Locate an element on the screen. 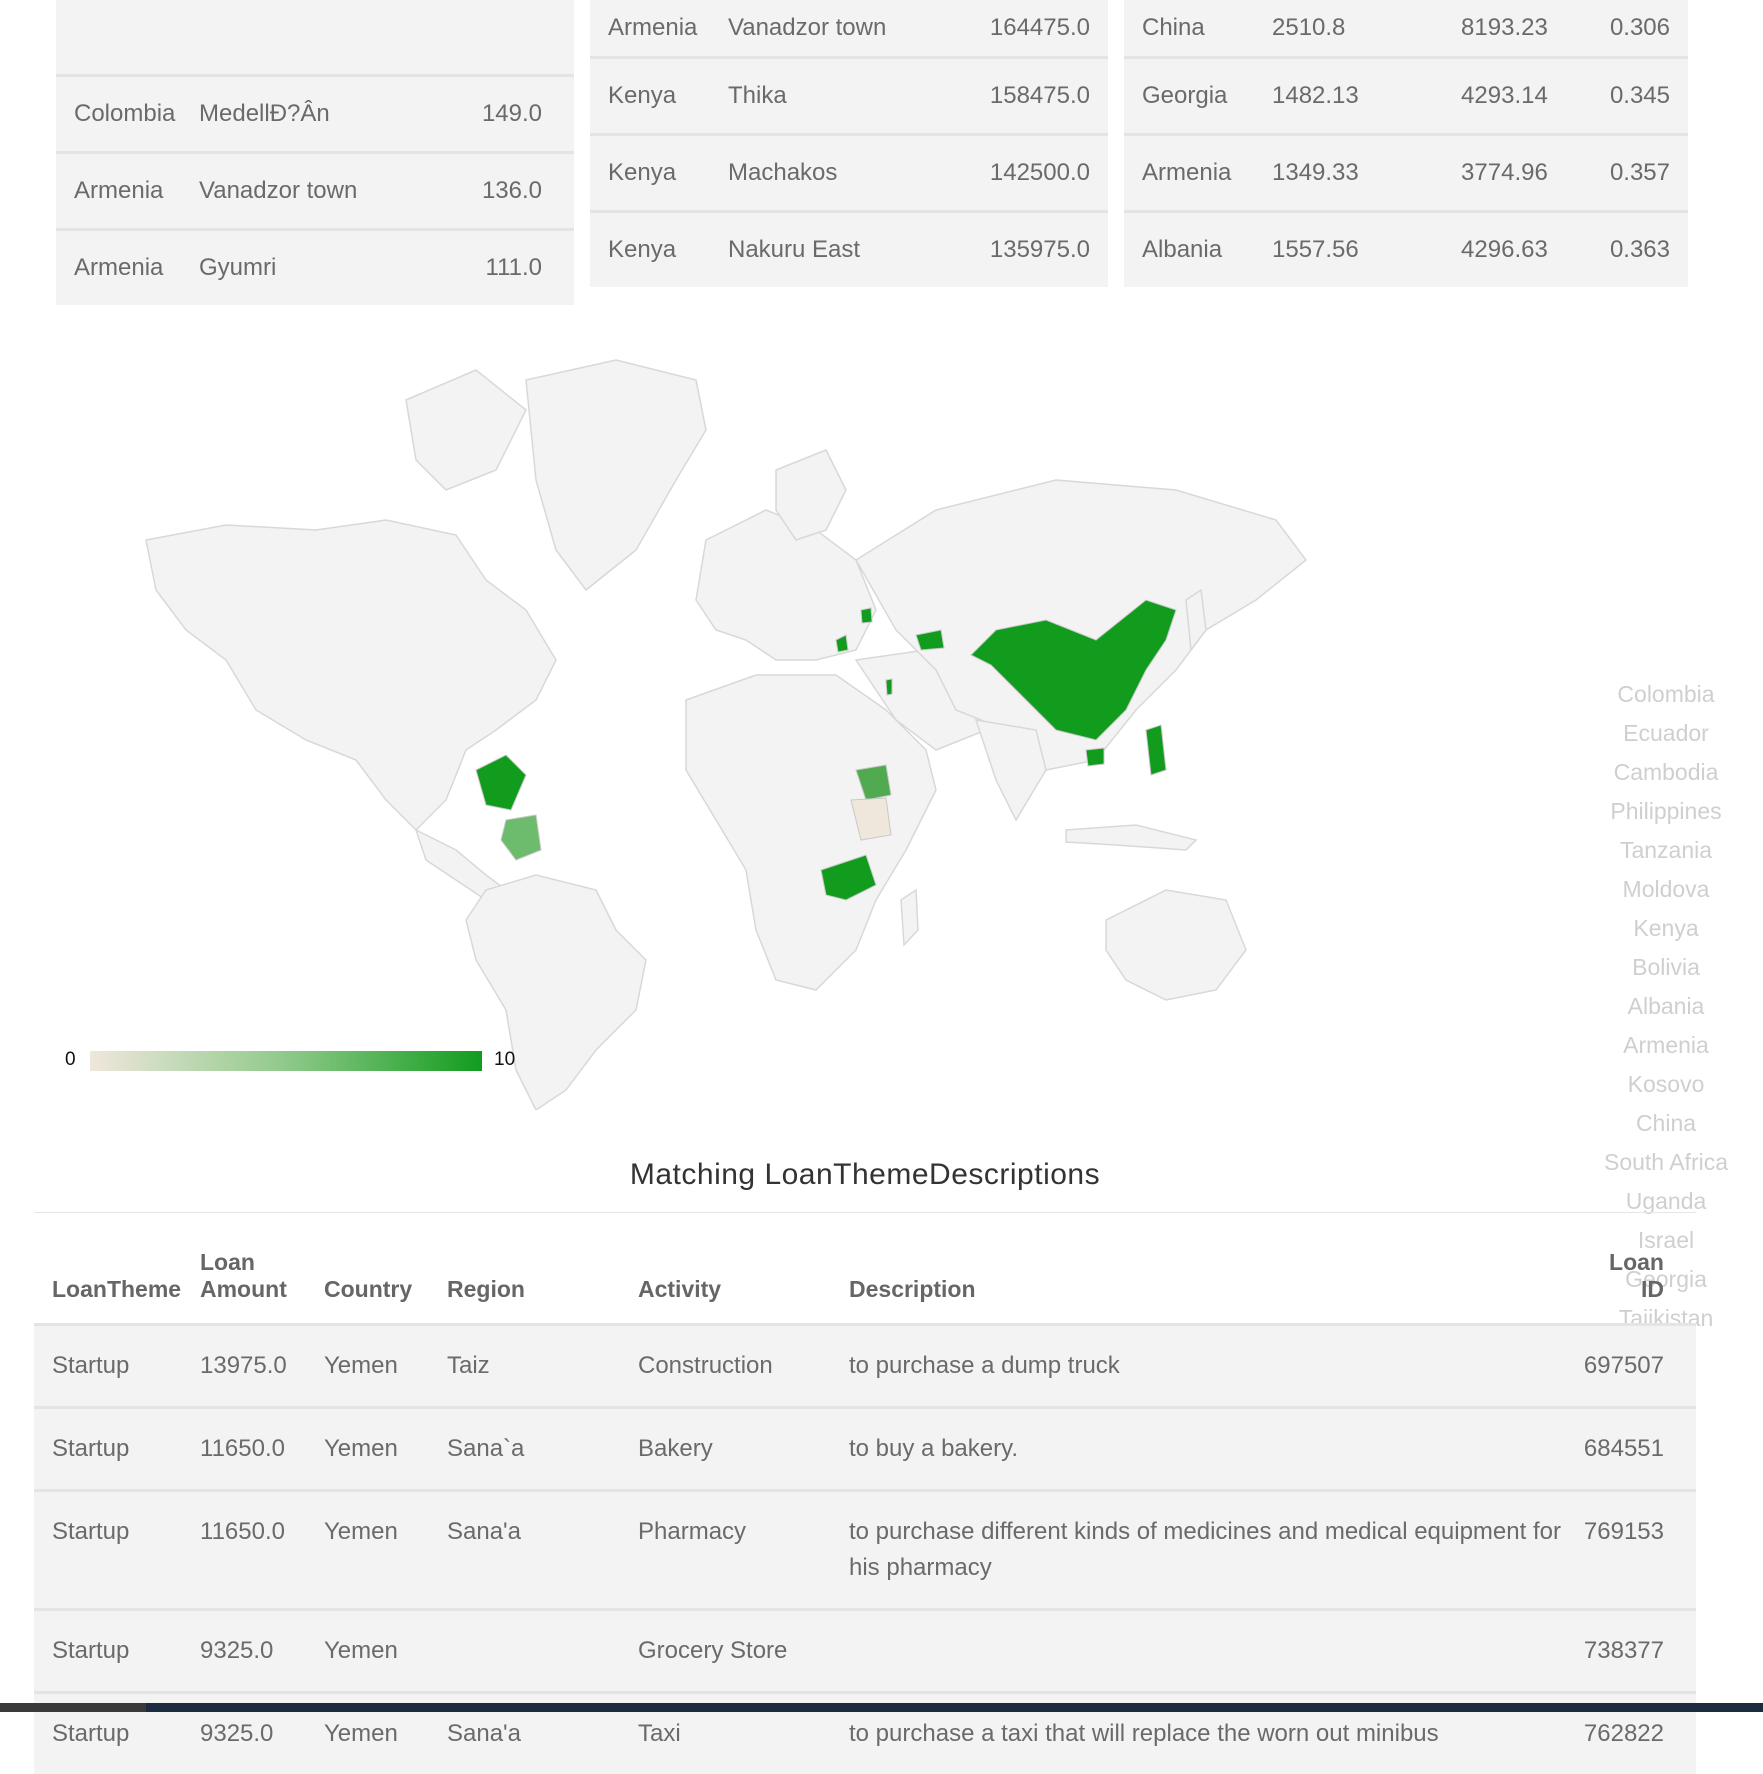 Image resolution: width=1763 pixels, height=1774 pixels. legend-country: China is located at coordinates (1666, 1123).